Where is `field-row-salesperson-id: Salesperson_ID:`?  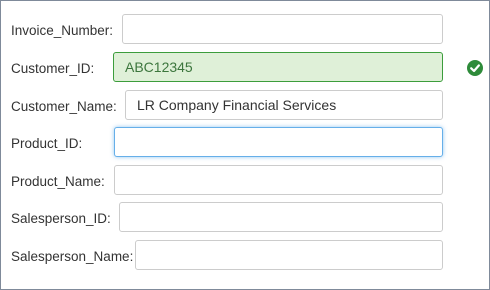
field-row-salesperson-id: Salesperson_ID: is located at coordinates (245, 222).